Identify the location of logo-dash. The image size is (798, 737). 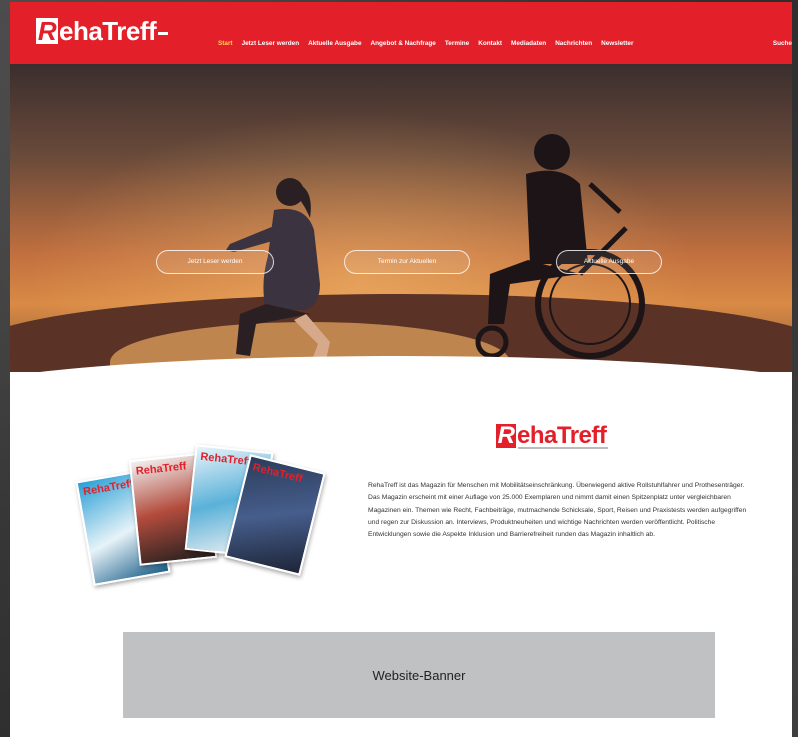
(163, 33).